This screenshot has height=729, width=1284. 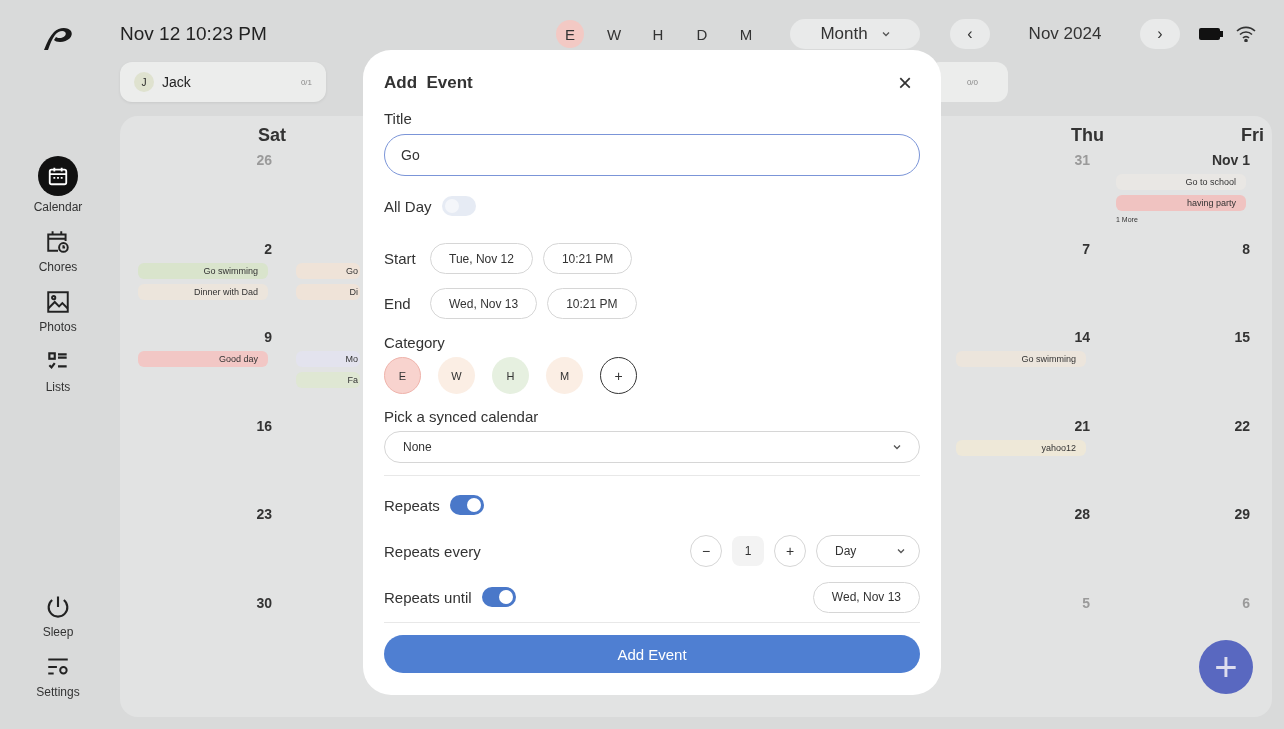 What do you see at coordinates (58, 242) in the screenshot?
I see `calendar-clock-icon` at bounding box center [58, 242].